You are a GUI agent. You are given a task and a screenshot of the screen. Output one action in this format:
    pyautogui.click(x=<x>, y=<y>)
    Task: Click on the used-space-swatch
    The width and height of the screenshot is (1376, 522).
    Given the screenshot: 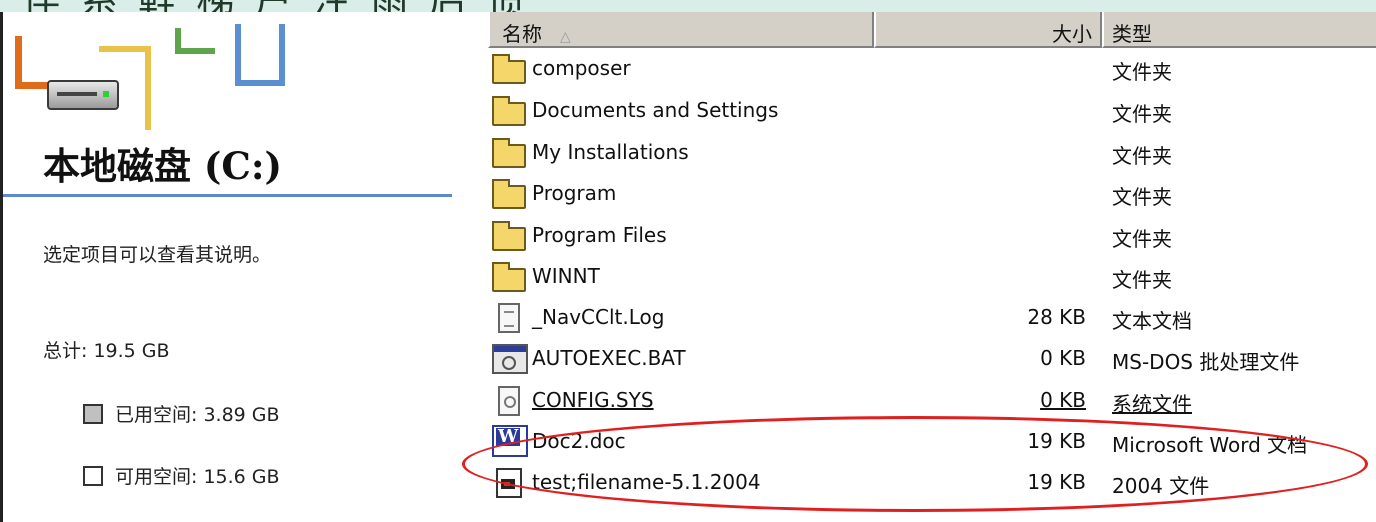 What is the action you would take?
    pyautogui.click(x=93, y=413)
    